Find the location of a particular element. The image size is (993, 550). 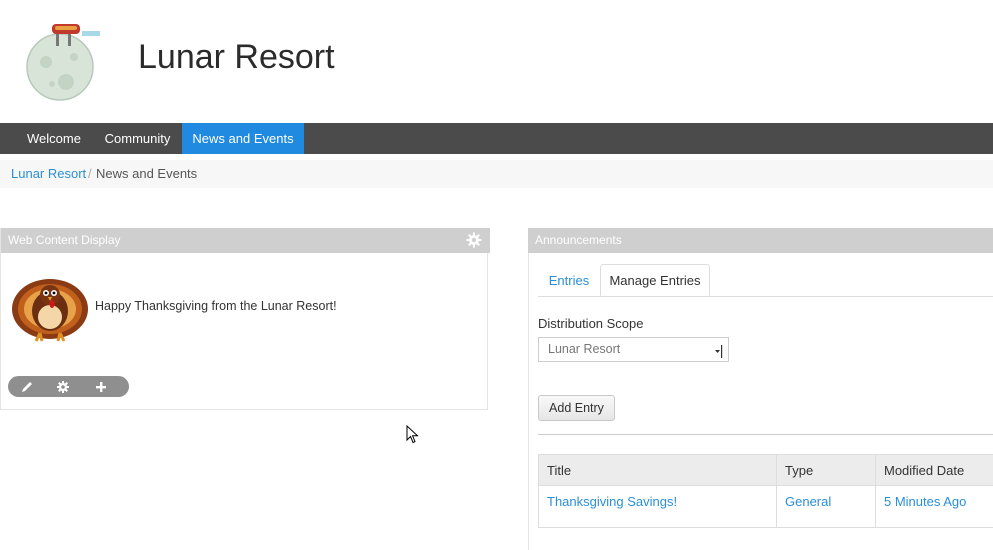

chevron-down-icon is located at coordinates (718, 350).